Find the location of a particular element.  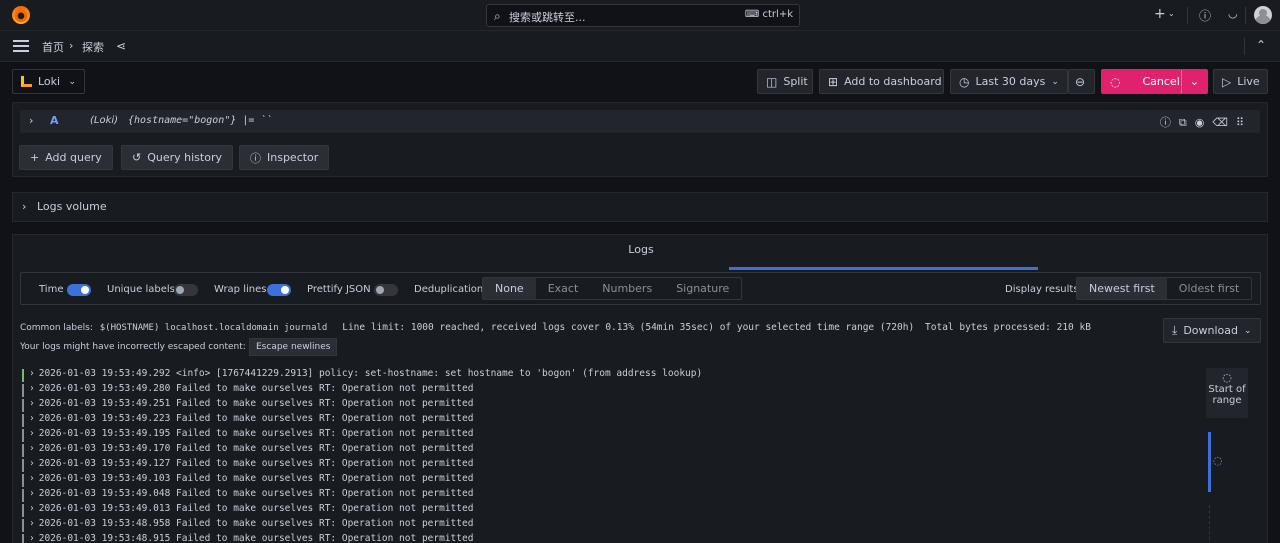

inspector-button: ⓘ Inspector is located at coordinates (284, 157).